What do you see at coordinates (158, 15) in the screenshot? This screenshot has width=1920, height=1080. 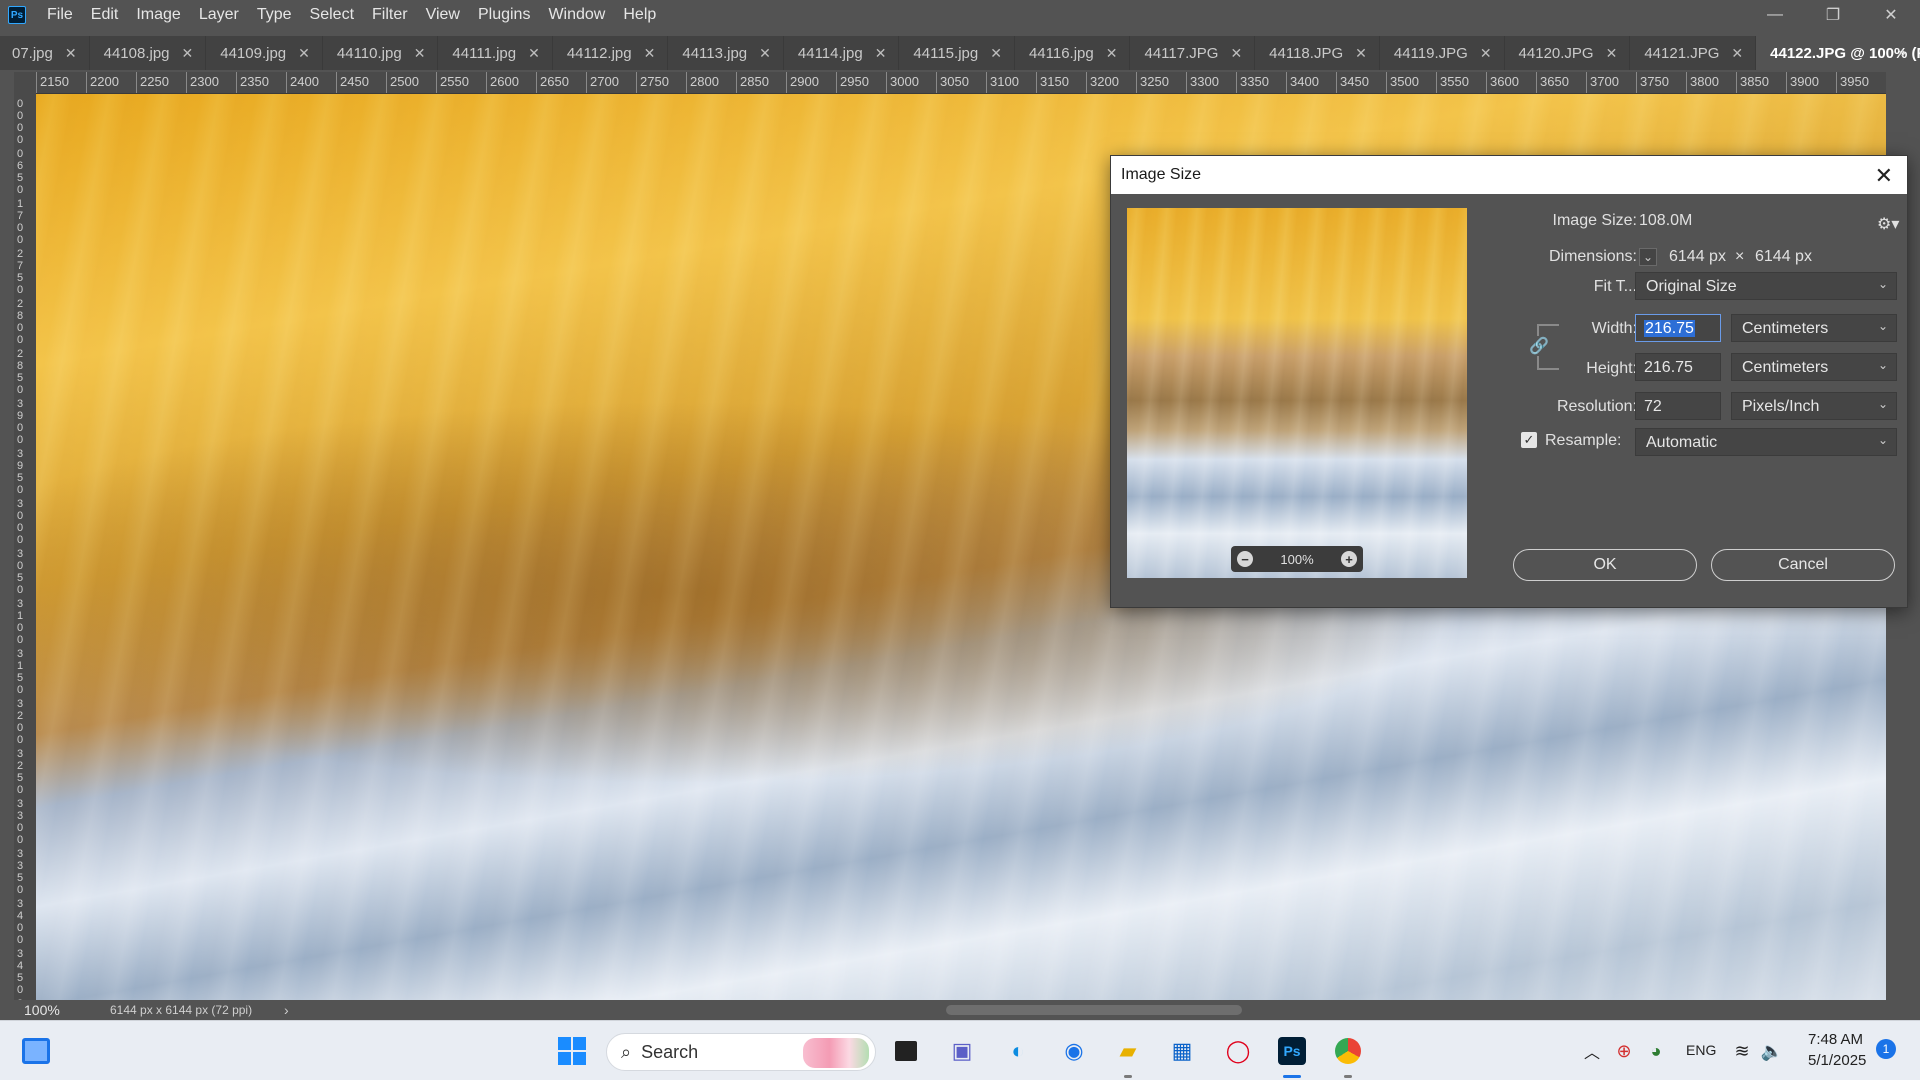 I see `menu-image: Image` at bounding box center [158, 15].